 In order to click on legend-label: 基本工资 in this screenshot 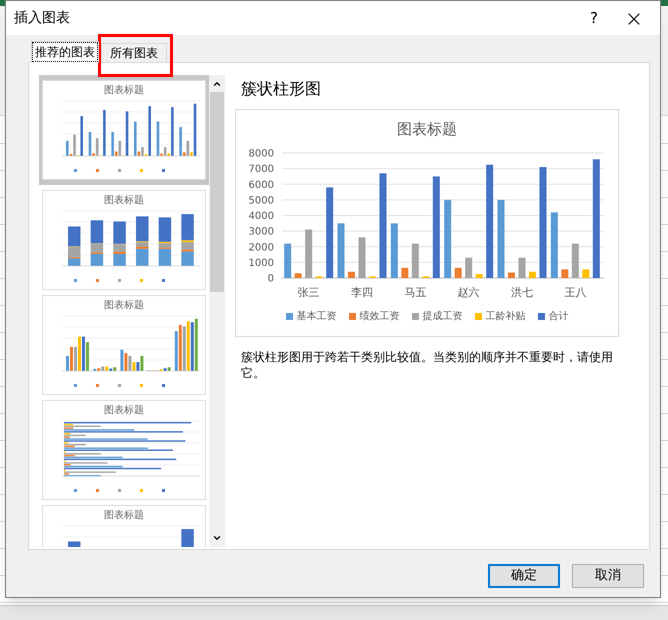, I will do `click(316, 317)`.